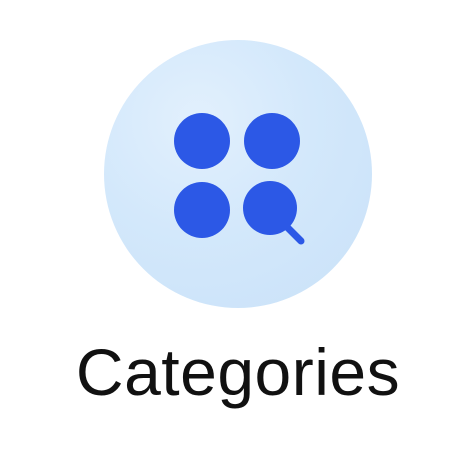  Describe the element at coordinates (202, 141) in the screenshot. I see `category-dot-top-left-icon` at that location.